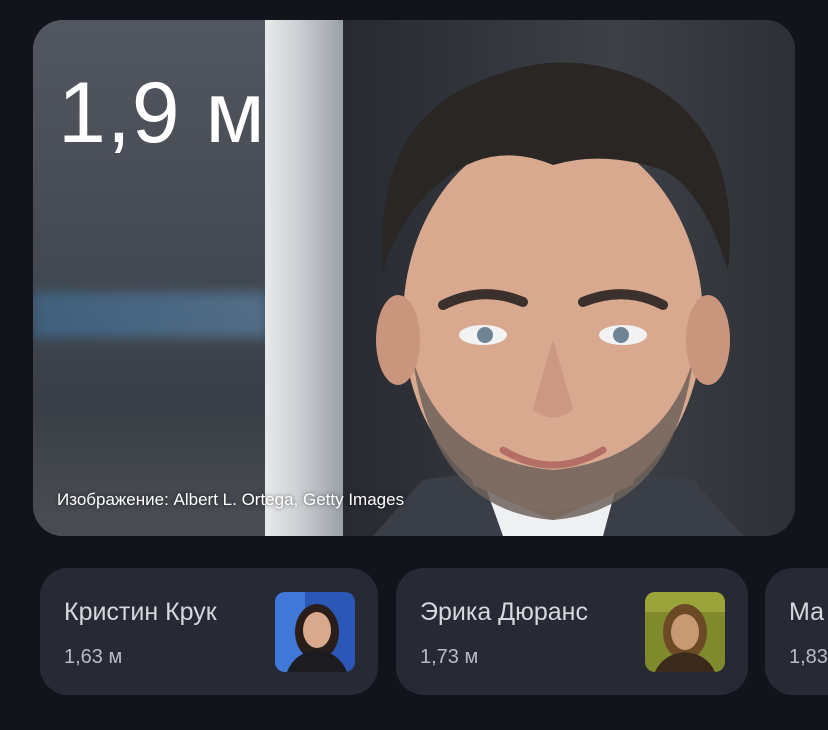  I want to click on related-person-chip: Эрика Дюранс 1,73 м, so click(572, 631).